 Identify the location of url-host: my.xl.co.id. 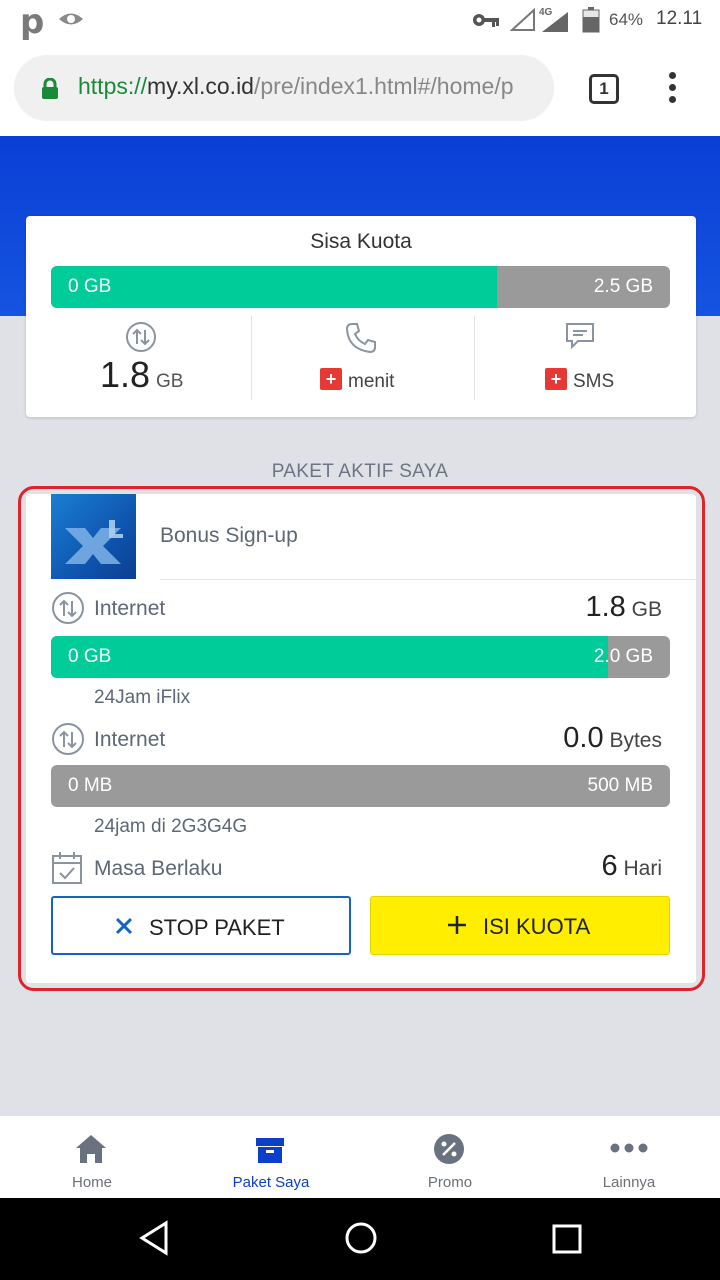
(200, 86).